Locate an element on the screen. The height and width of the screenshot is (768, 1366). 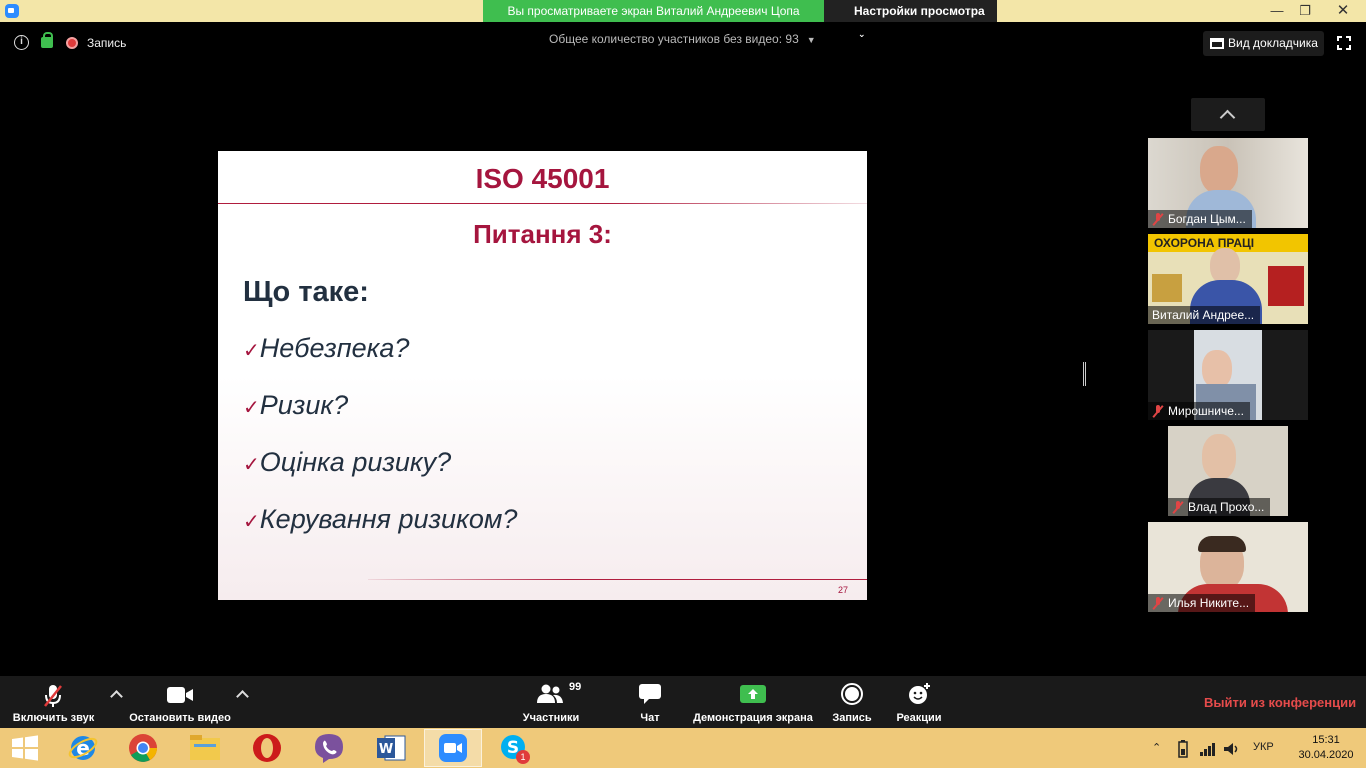
slide-bullet: ✓Оцінка ризику? is located at coordinates (347, 462).